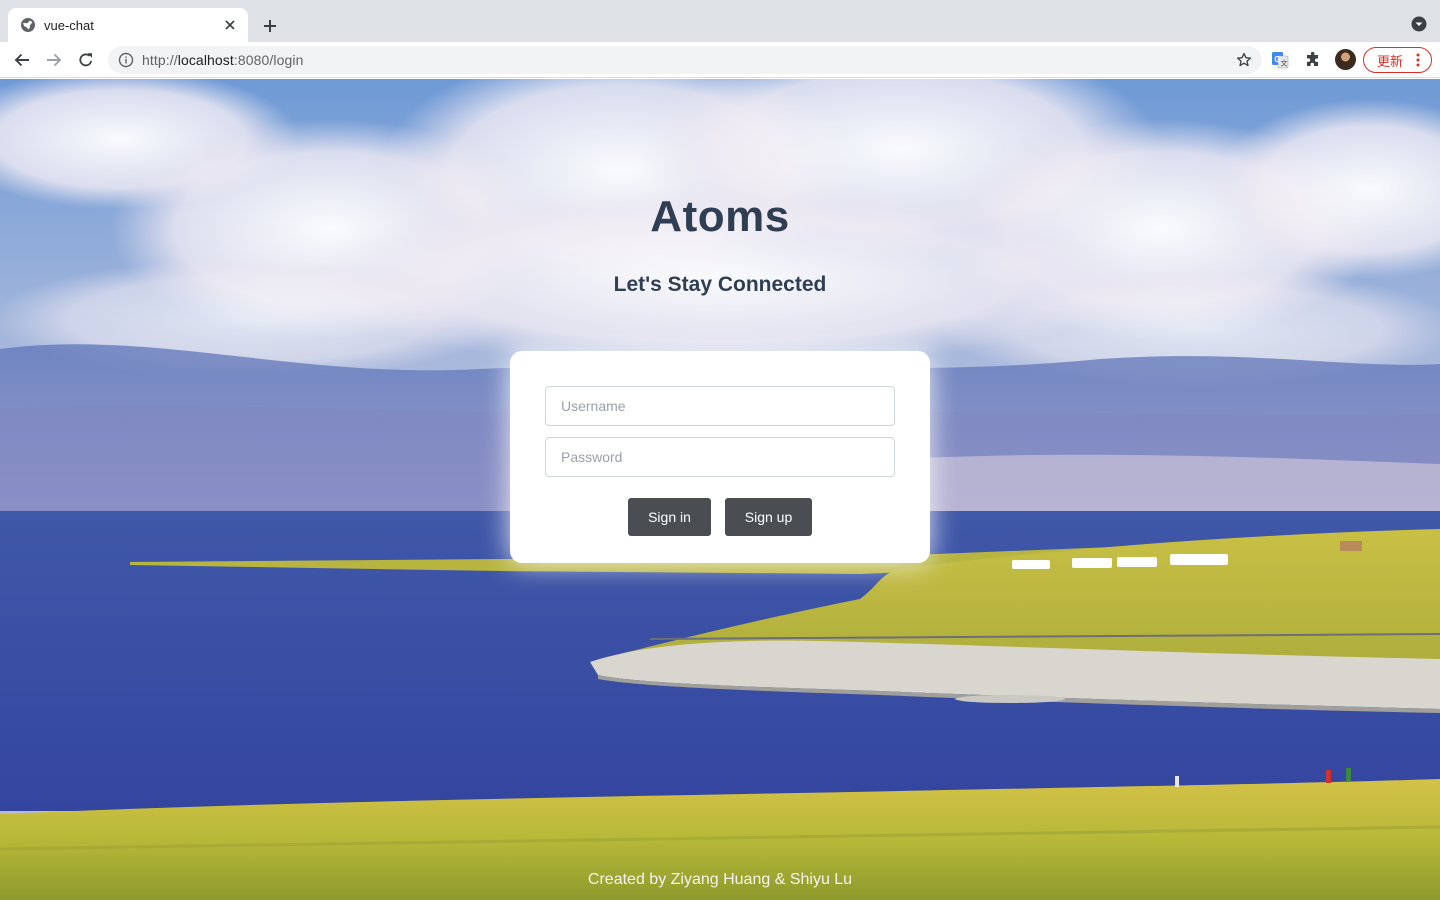  What do you see at coordinates (669, 517) in the screenshot?
I see `sign-in-button: Sign in` at bounding box center [669, 517].